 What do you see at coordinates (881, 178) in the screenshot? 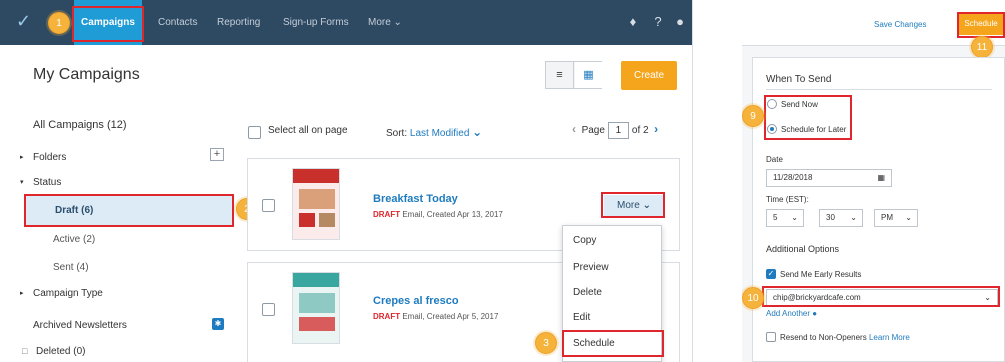
I see `calendar-icon: ▦` at bounding box center [881, 178].